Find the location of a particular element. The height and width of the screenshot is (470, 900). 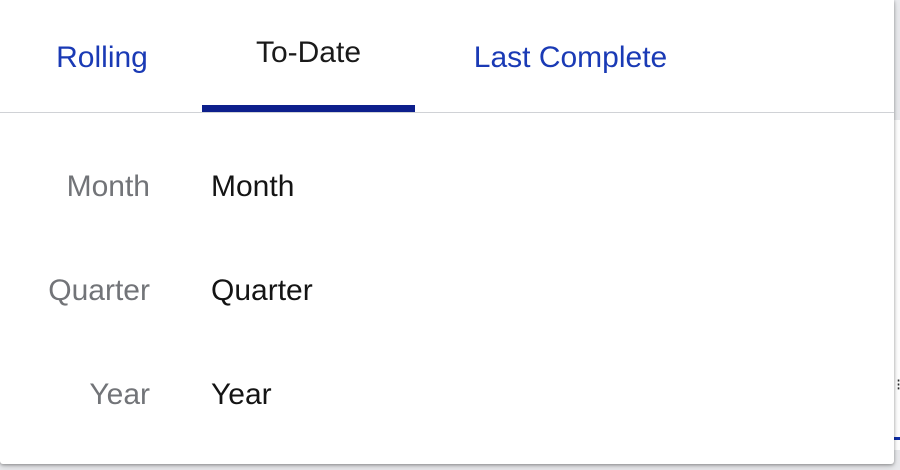

tab-to-date: To-Date is located at coordinates (308, 56).